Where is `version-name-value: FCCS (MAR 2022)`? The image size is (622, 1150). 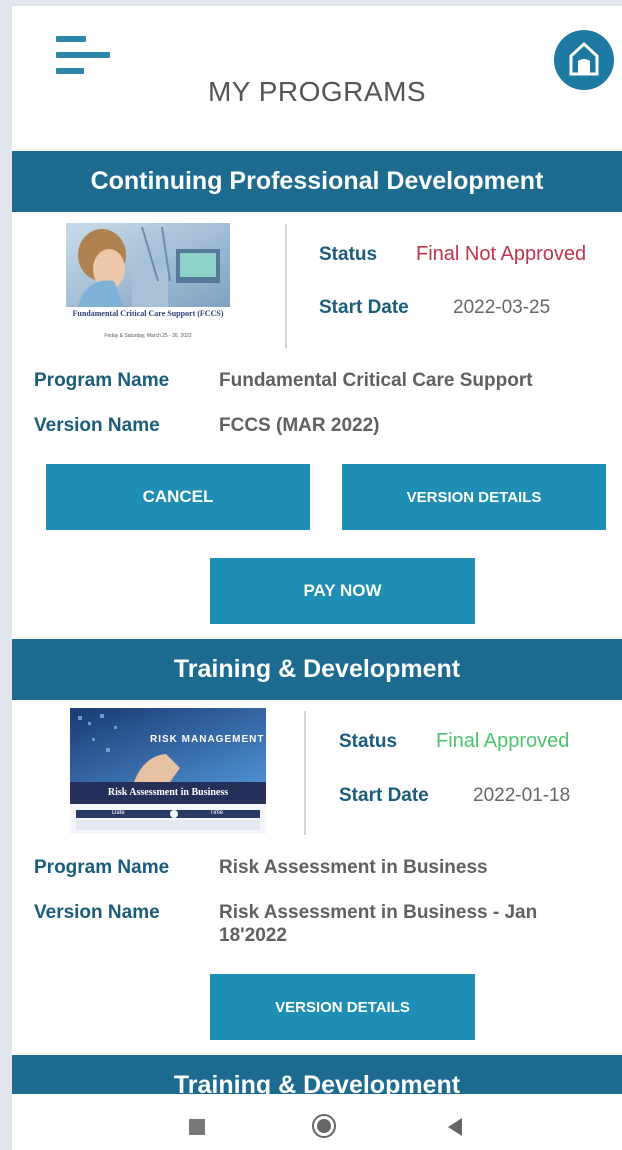 version-name-value: FCCS (MAR 2022) is located at coordinates (299, 425).